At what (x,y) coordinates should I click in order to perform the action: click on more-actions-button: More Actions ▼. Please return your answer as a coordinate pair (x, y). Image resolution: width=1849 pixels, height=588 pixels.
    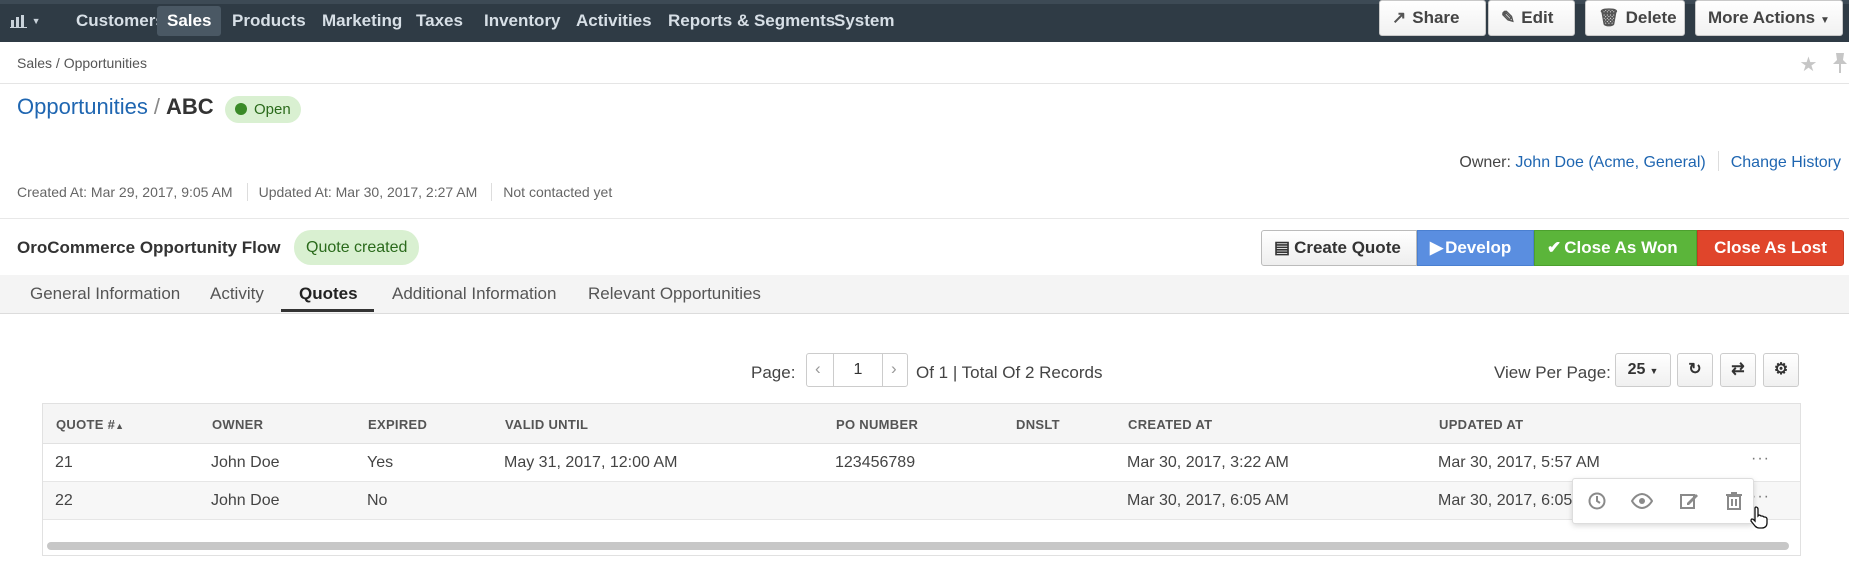
    Looking at the image, I should click on (1769, 18).